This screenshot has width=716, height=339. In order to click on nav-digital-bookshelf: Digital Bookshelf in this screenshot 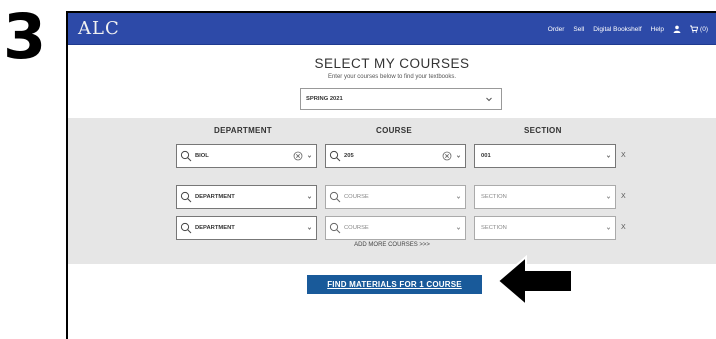, I will do `click(617, 29)`.